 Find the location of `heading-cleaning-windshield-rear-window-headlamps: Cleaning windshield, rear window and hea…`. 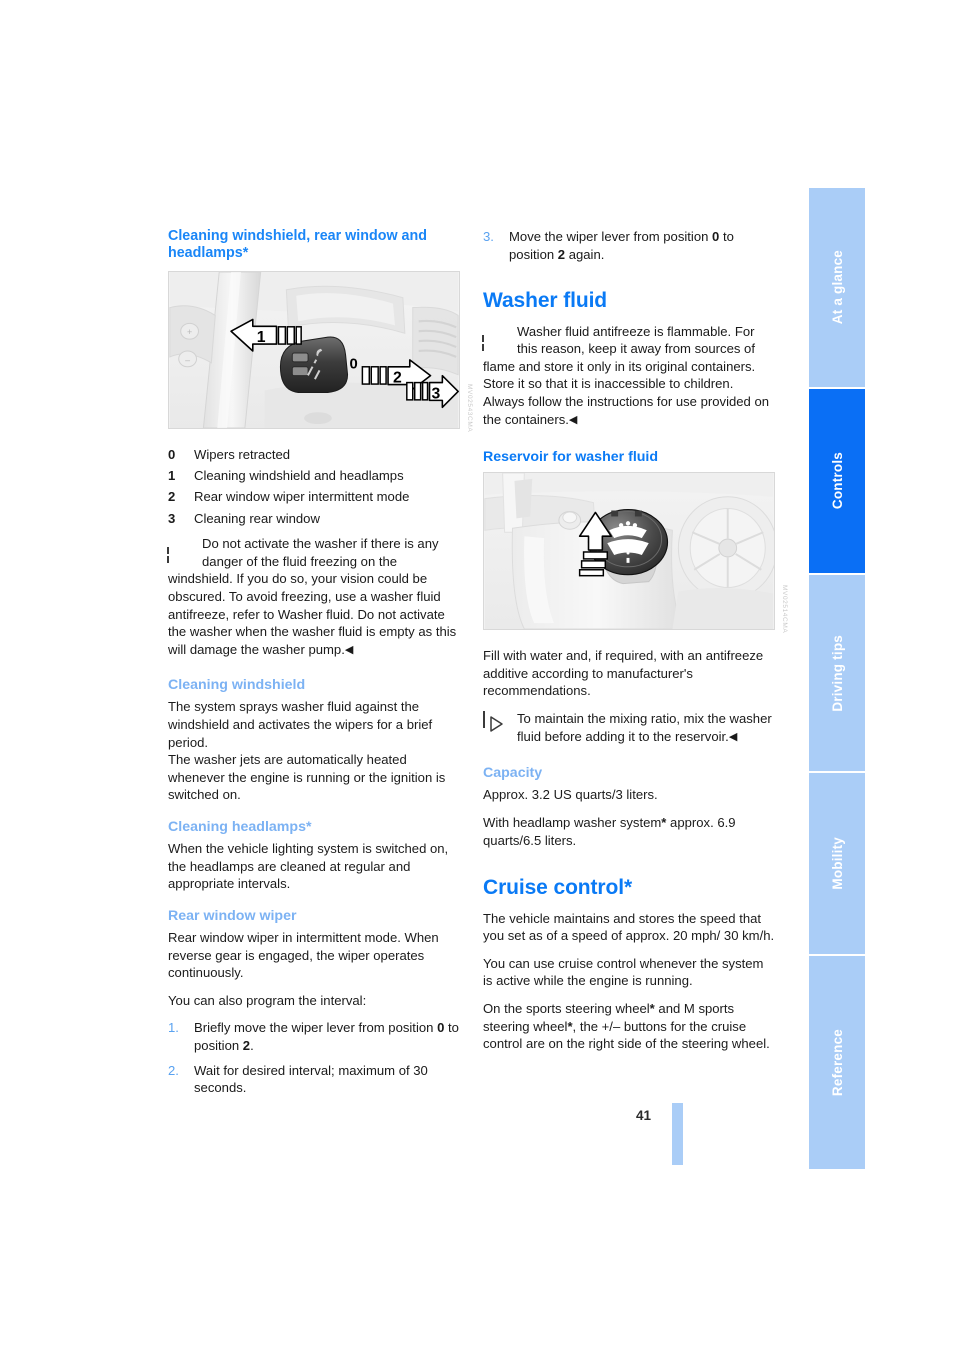

heading-cleaning-windshield-rear-window-headlamps: Cleaning windshield, rear window and hea… is located at coordinates (297, 245).